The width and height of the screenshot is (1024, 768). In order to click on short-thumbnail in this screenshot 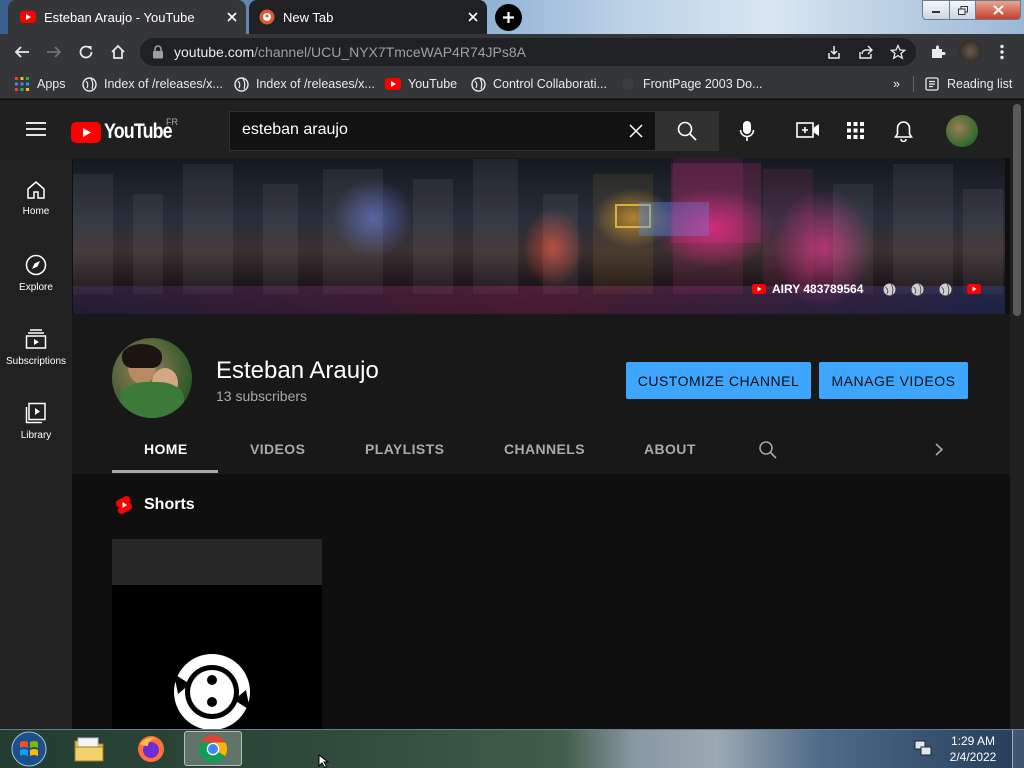, I will do `click(217, 634)`.